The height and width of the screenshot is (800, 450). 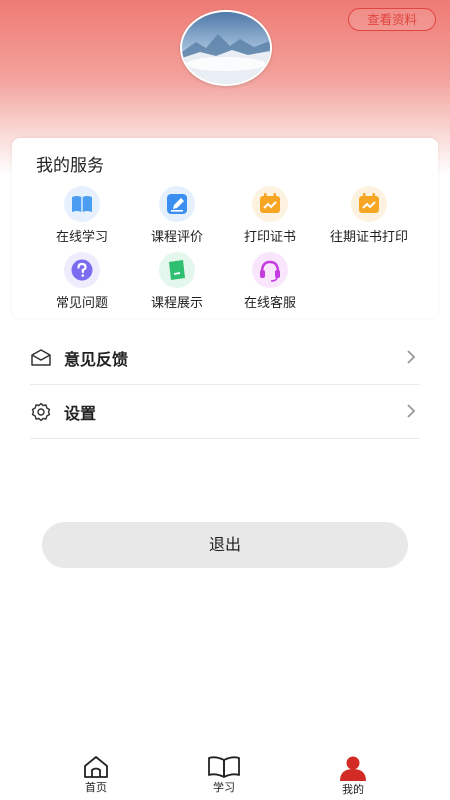 I want to click on tab-label: 我的, so click(x=353, y=789).